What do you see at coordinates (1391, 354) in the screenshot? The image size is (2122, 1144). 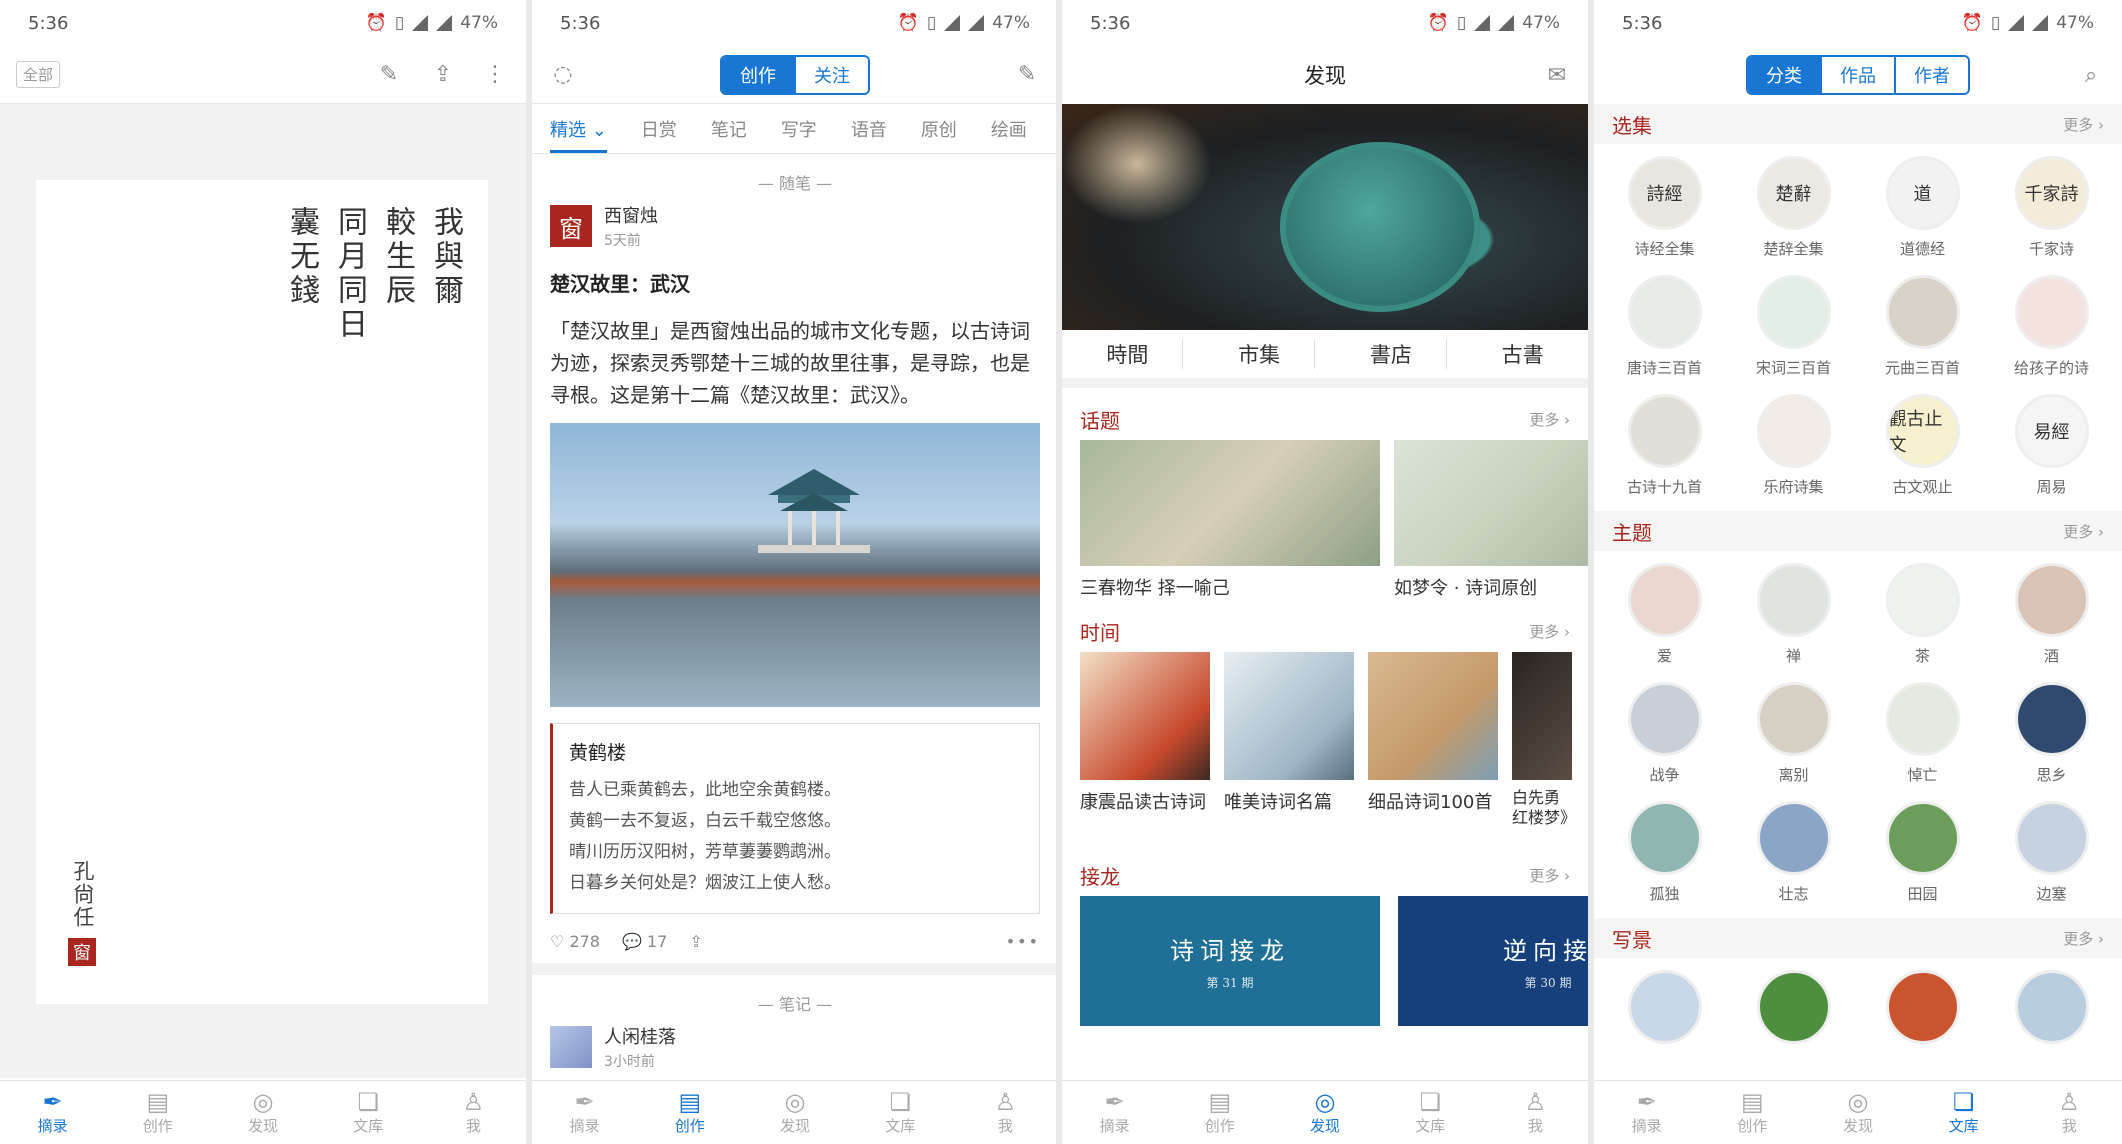 I see `category-bookstore: 書店` at bounding box center [1391, 354].